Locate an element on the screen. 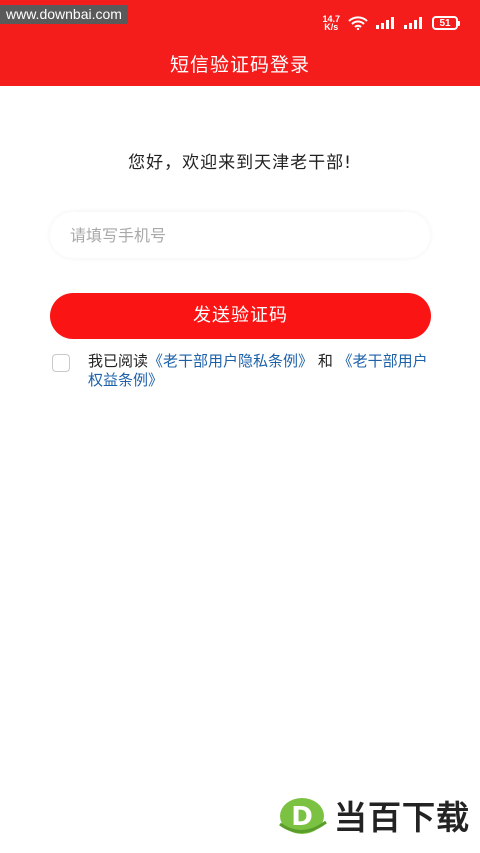  site-watermark: www.downbai.com is located at coordinates (64, 14).